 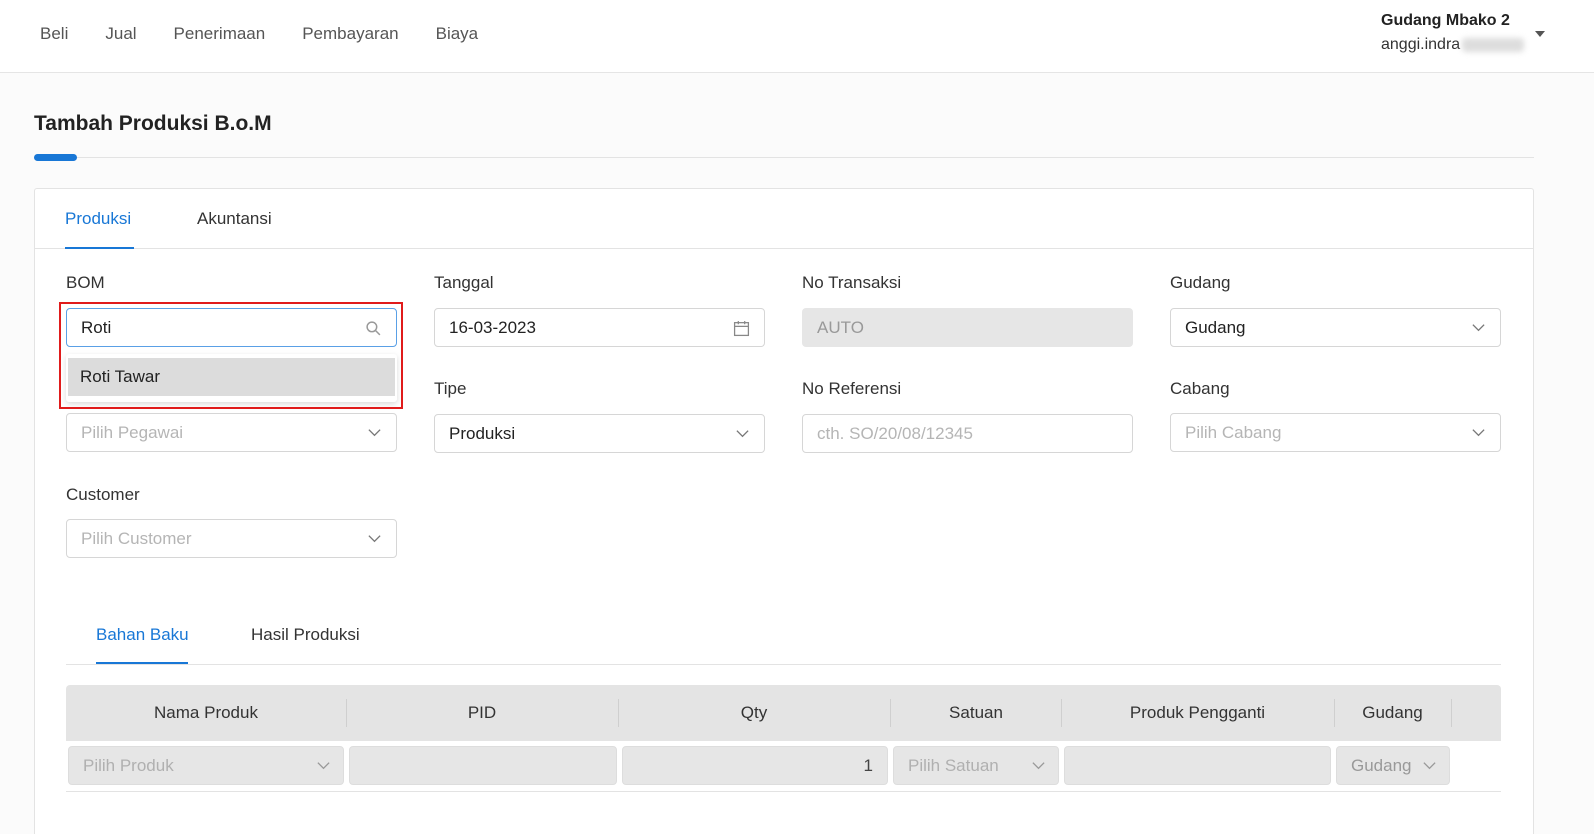 I want to click on no-transaksi-label: No Transaksi, so click(x=852, y=282).